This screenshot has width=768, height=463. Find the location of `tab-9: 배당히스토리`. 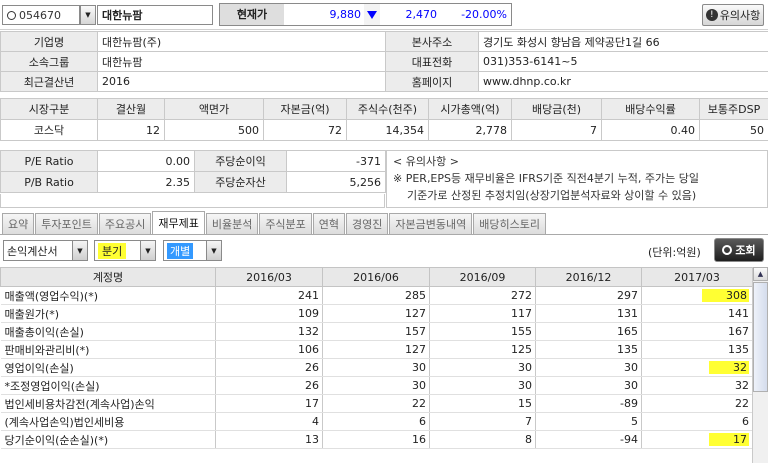

tab-9: 배당히스토리 is located at coordinates (509, 223).